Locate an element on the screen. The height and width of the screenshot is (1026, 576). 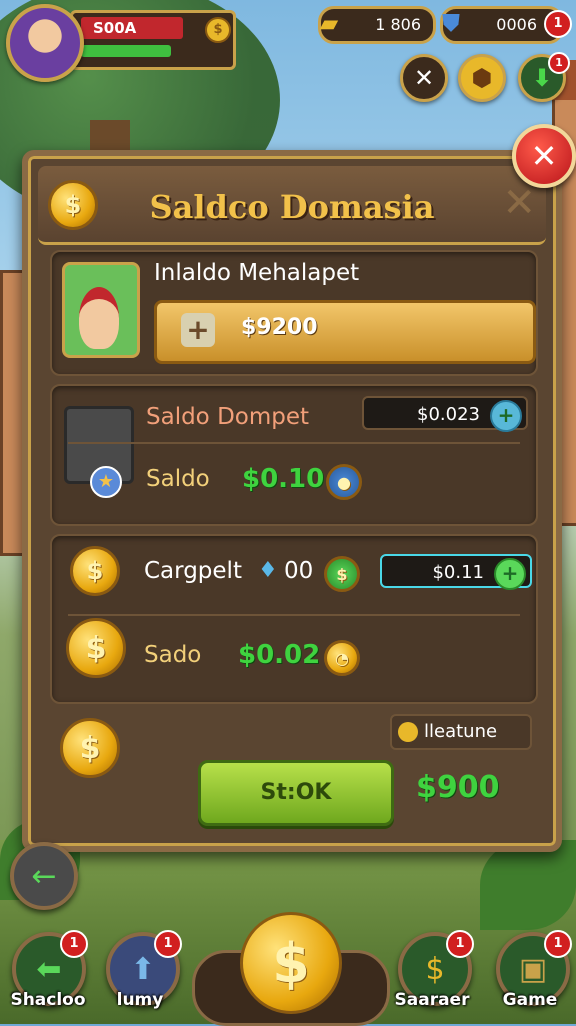
feature-tag: lleatune is located at coordinates (461, 732).